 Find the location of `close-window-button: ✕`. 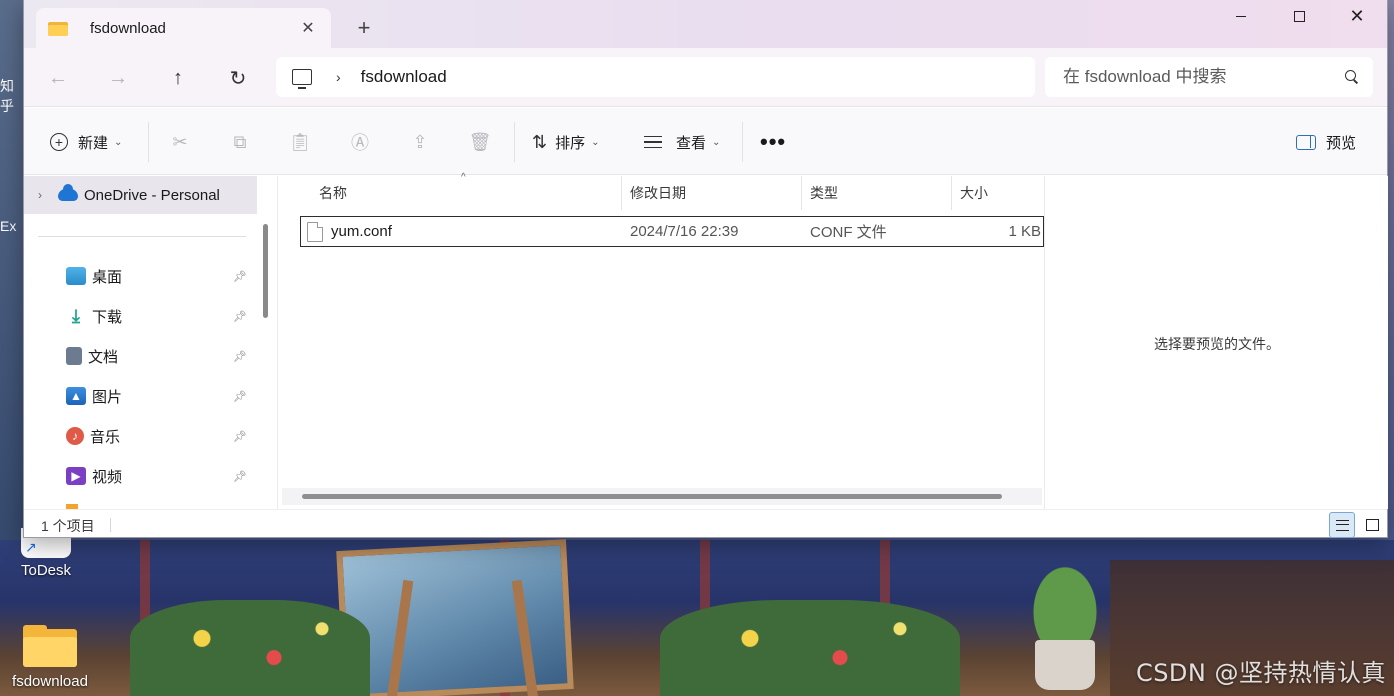

close-window-button: ✕ is located at coordinates (1357, 16).